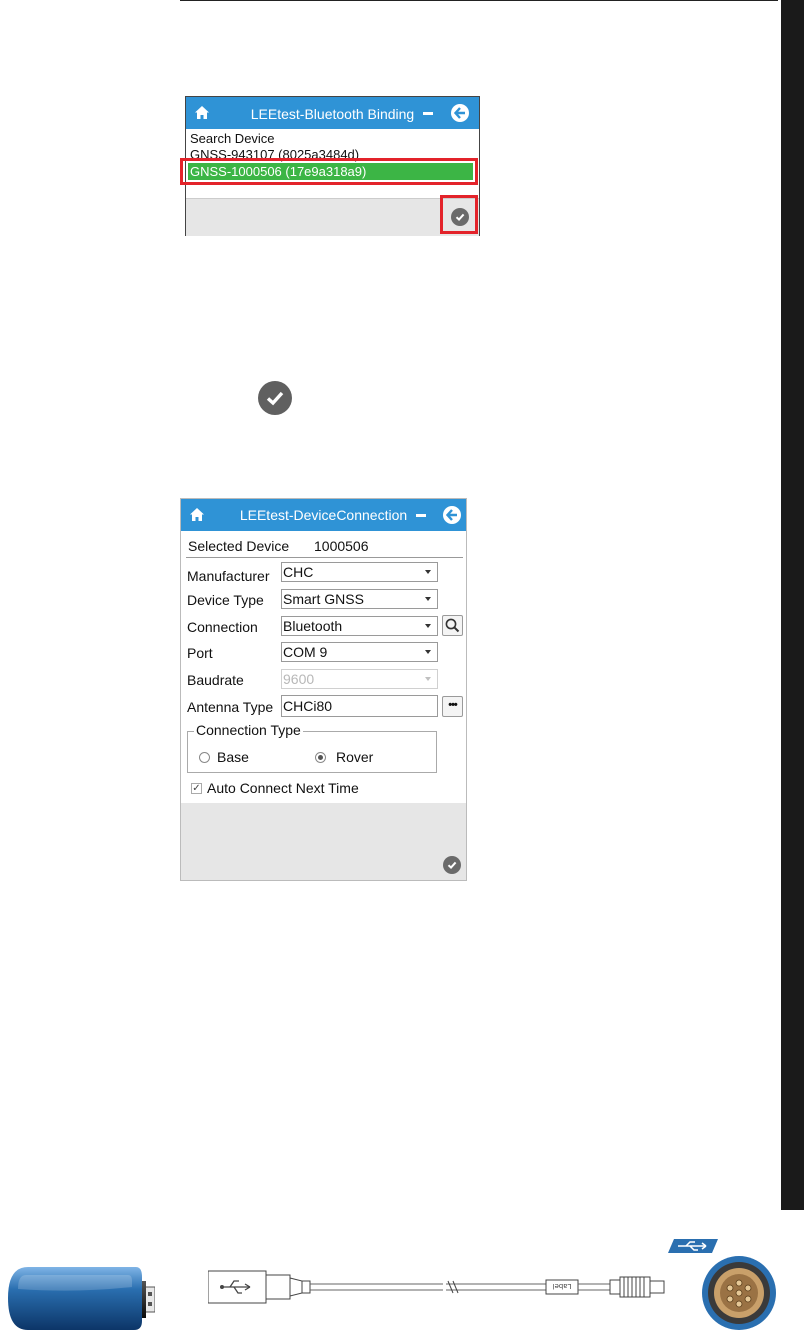 The width and height of the screenshot is (804, 1330). What do you see at coordinates (196, 788) in the screenshot?
I see `auto-connect-checkbox: ✓` at bounding box center [196, 788].